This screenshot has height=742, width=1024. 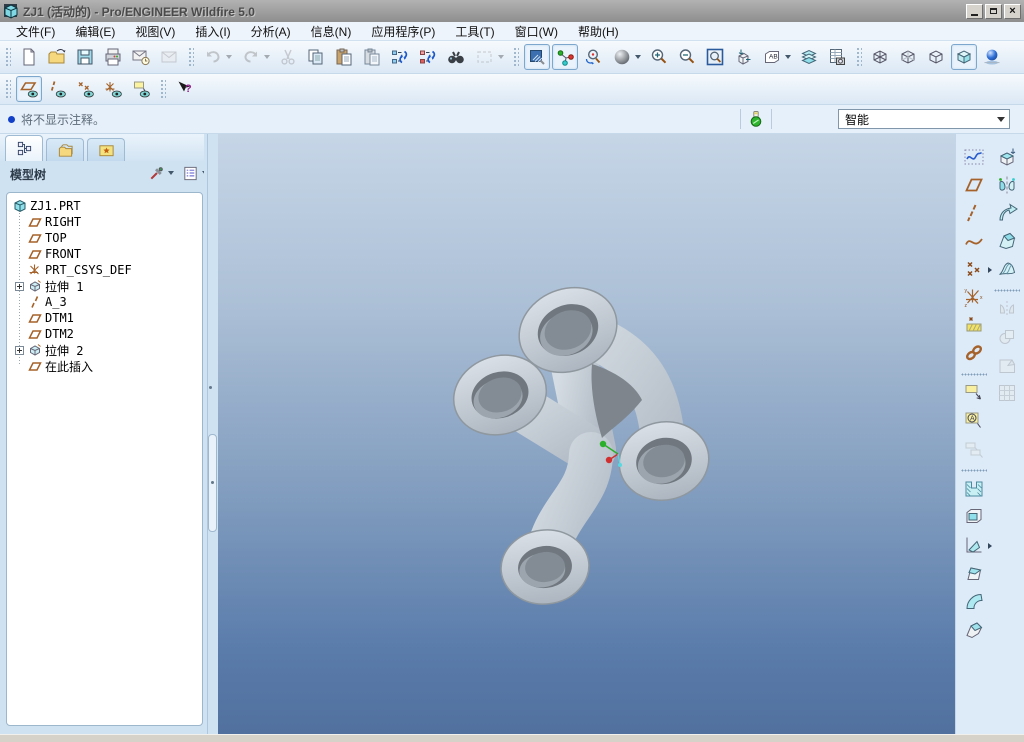 What do you see at coordinates (106, 149) in the screenshot?
I see `favorites-tab` at bounding box center [106, 149].